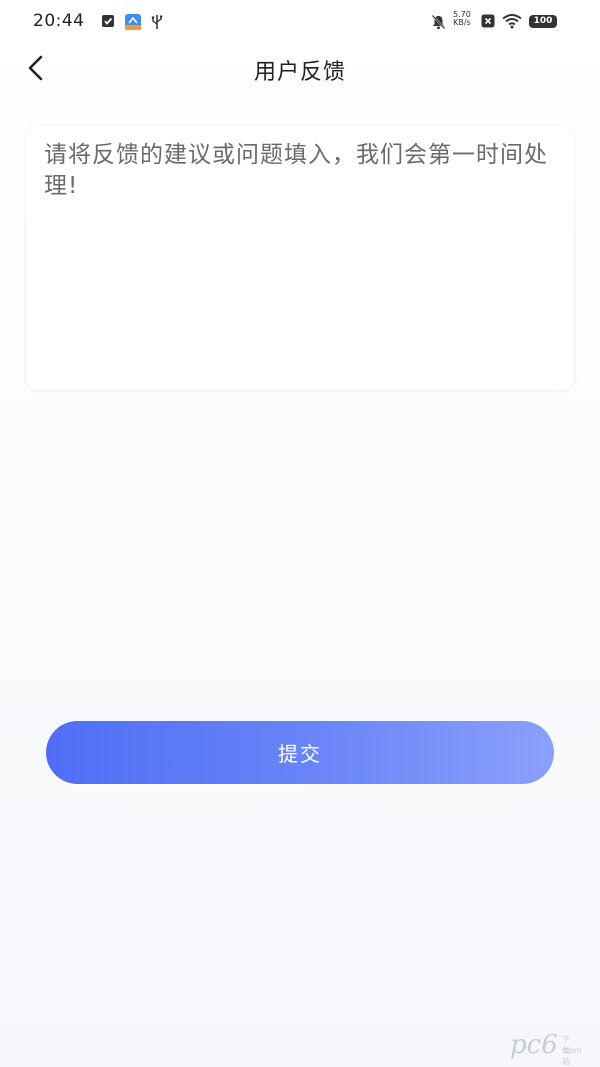 The width and height of the screenshot is (600, 1067). Describe the element at coordinates (543, 21) in the screenshot. I see `battery-indicator: 100` at that location.